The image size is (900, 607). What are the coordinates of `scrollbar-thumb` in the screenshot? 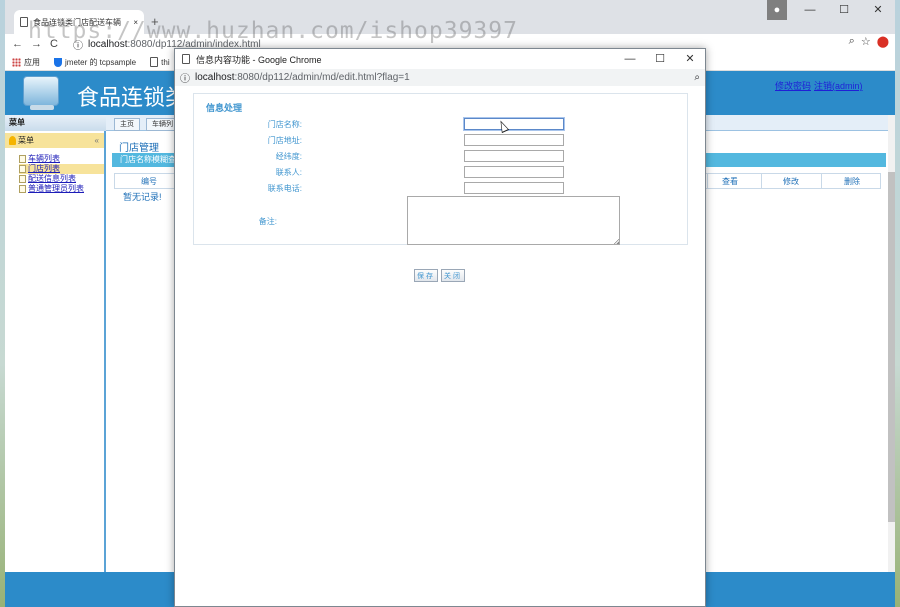 It's located at (891, 347).